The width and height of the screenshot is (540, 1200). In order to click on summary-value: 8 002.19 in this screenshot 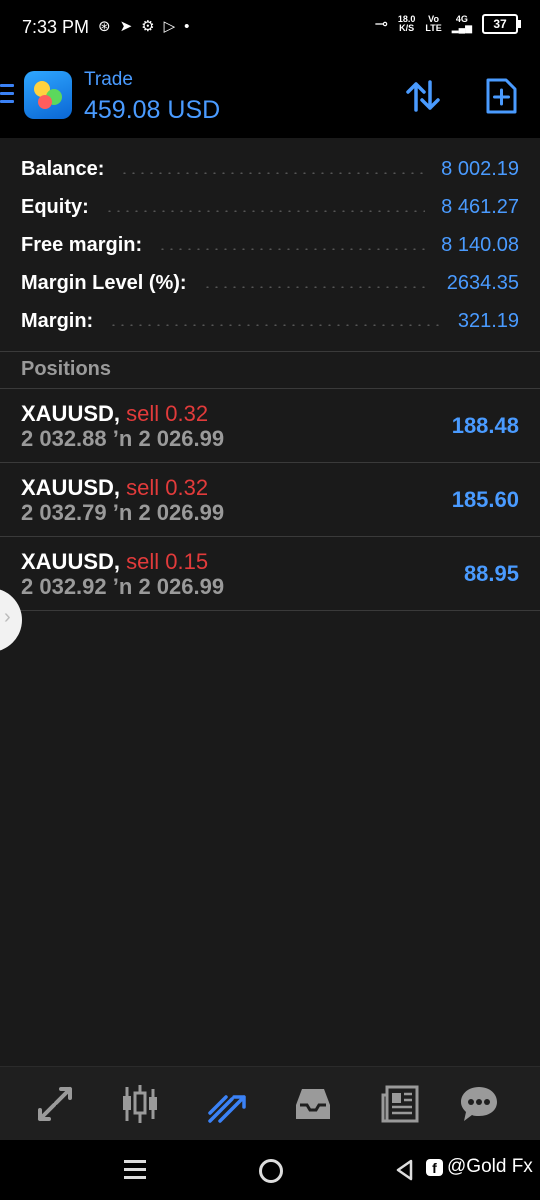, I will do `click(480, 168)`.